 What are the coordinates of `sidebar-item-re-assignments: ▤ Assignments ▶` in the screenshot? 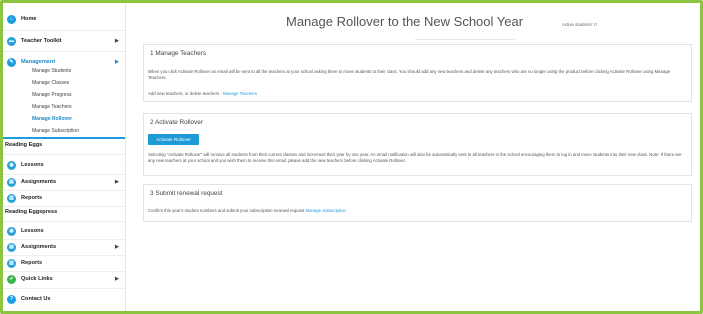 It's located at (64, 182).